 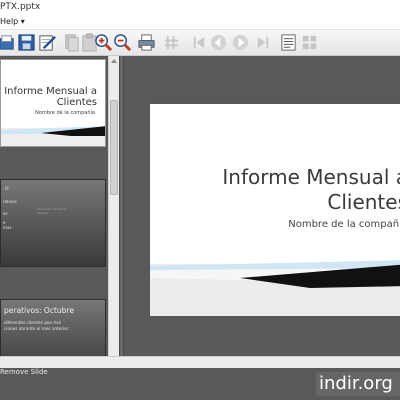 What do you see at coordinates (39, 310) in the screenshot?
I see `thumbnail-3-heading: perativos: Octubre` at bounding box center [39, 310].